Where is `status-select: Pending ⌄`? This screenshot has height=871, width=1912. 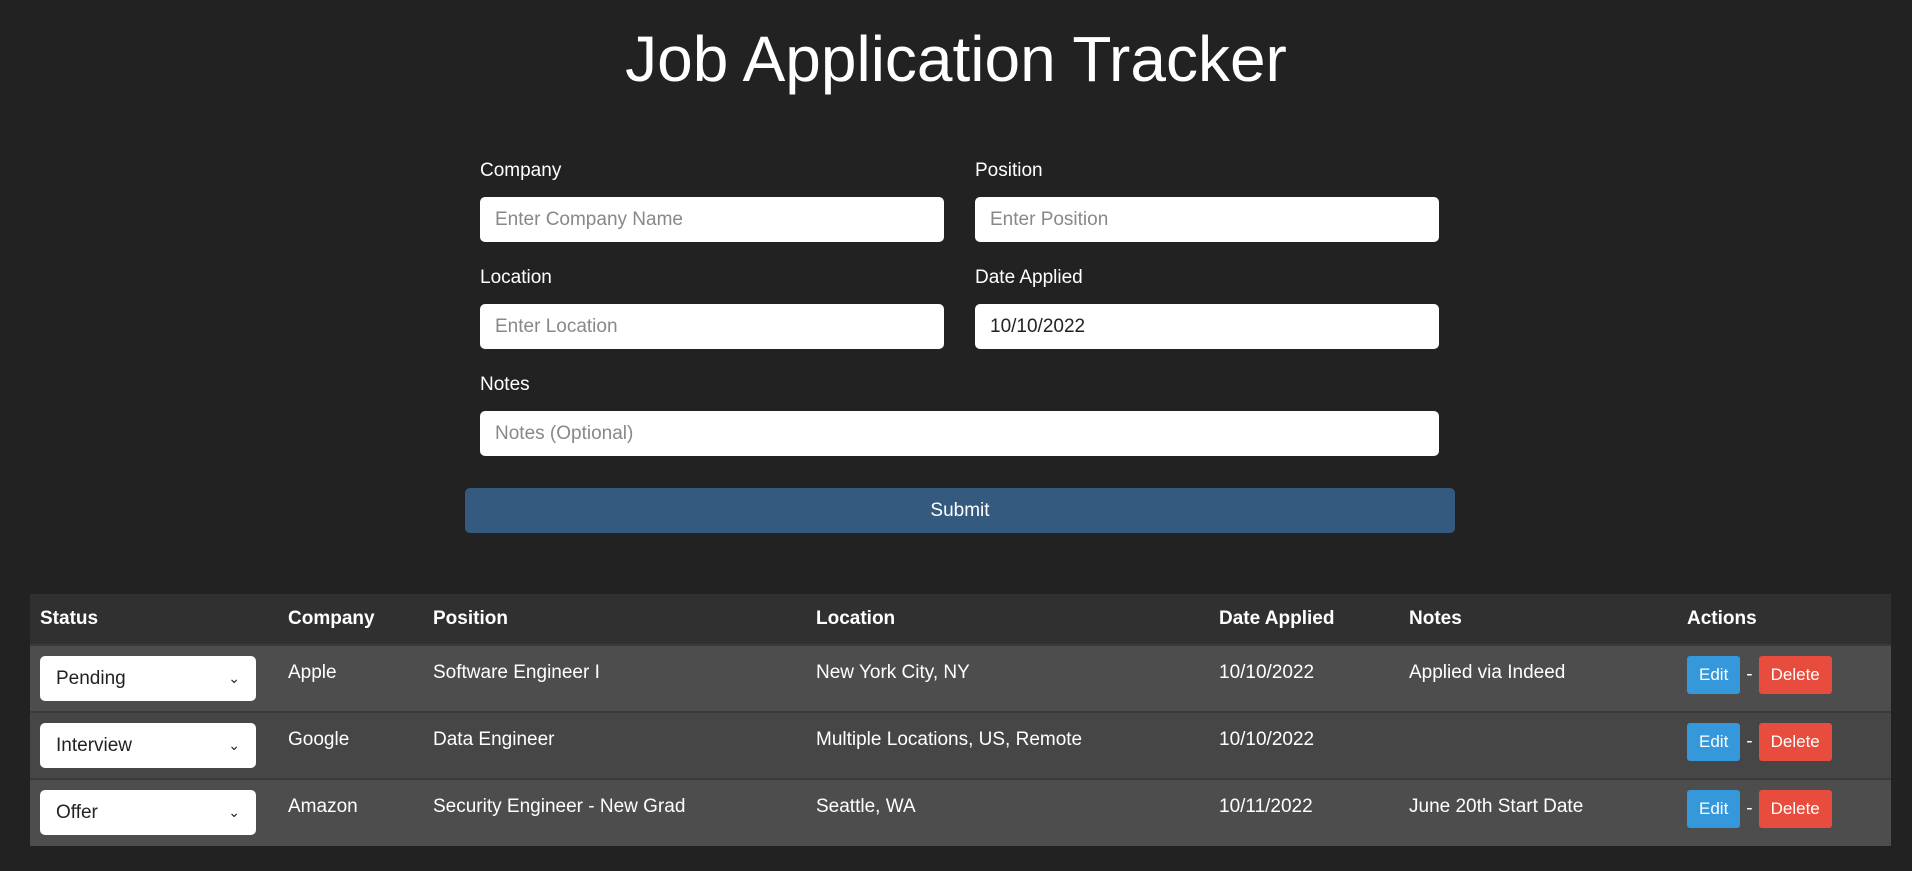
status-select: Pending ⌄ is located at coordinates (148, 678).